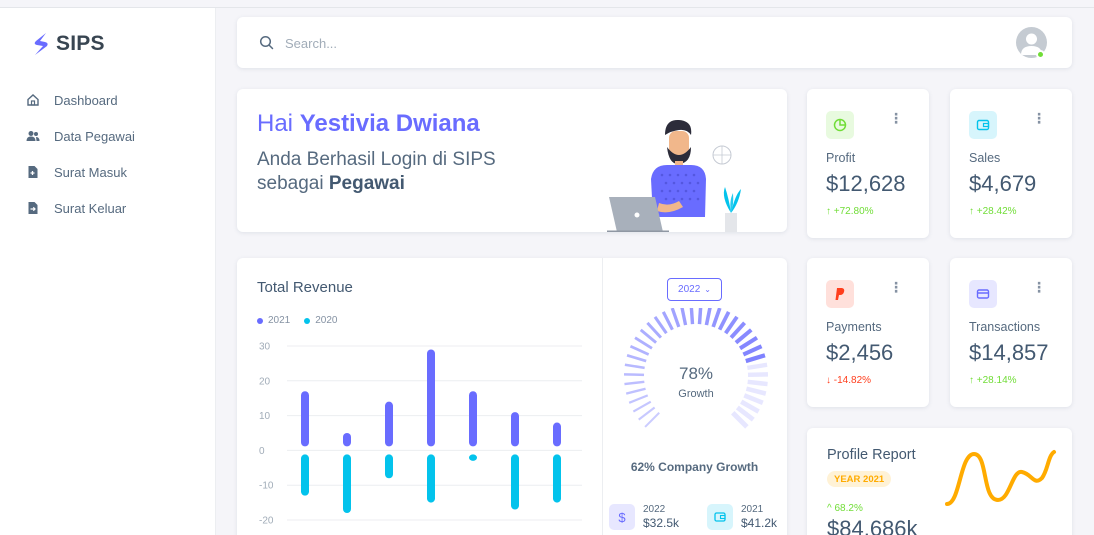  I want to click on payments-card: ⋮ Payments $2,456 ↓ -14.82%, so click(868, 332).